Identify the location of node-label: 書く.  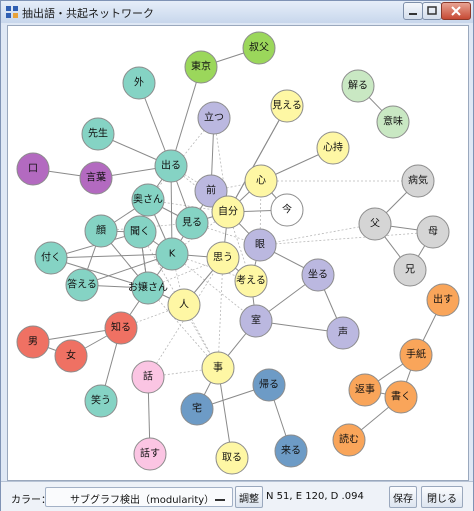
(401, 396).